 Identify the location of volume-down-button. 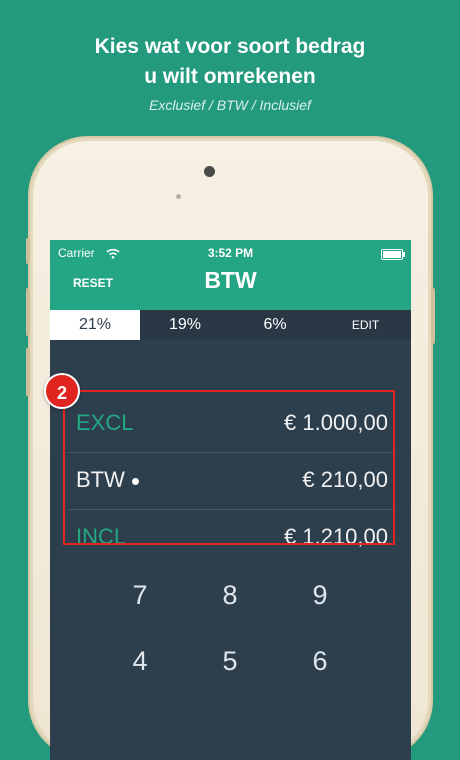
(28, 372).